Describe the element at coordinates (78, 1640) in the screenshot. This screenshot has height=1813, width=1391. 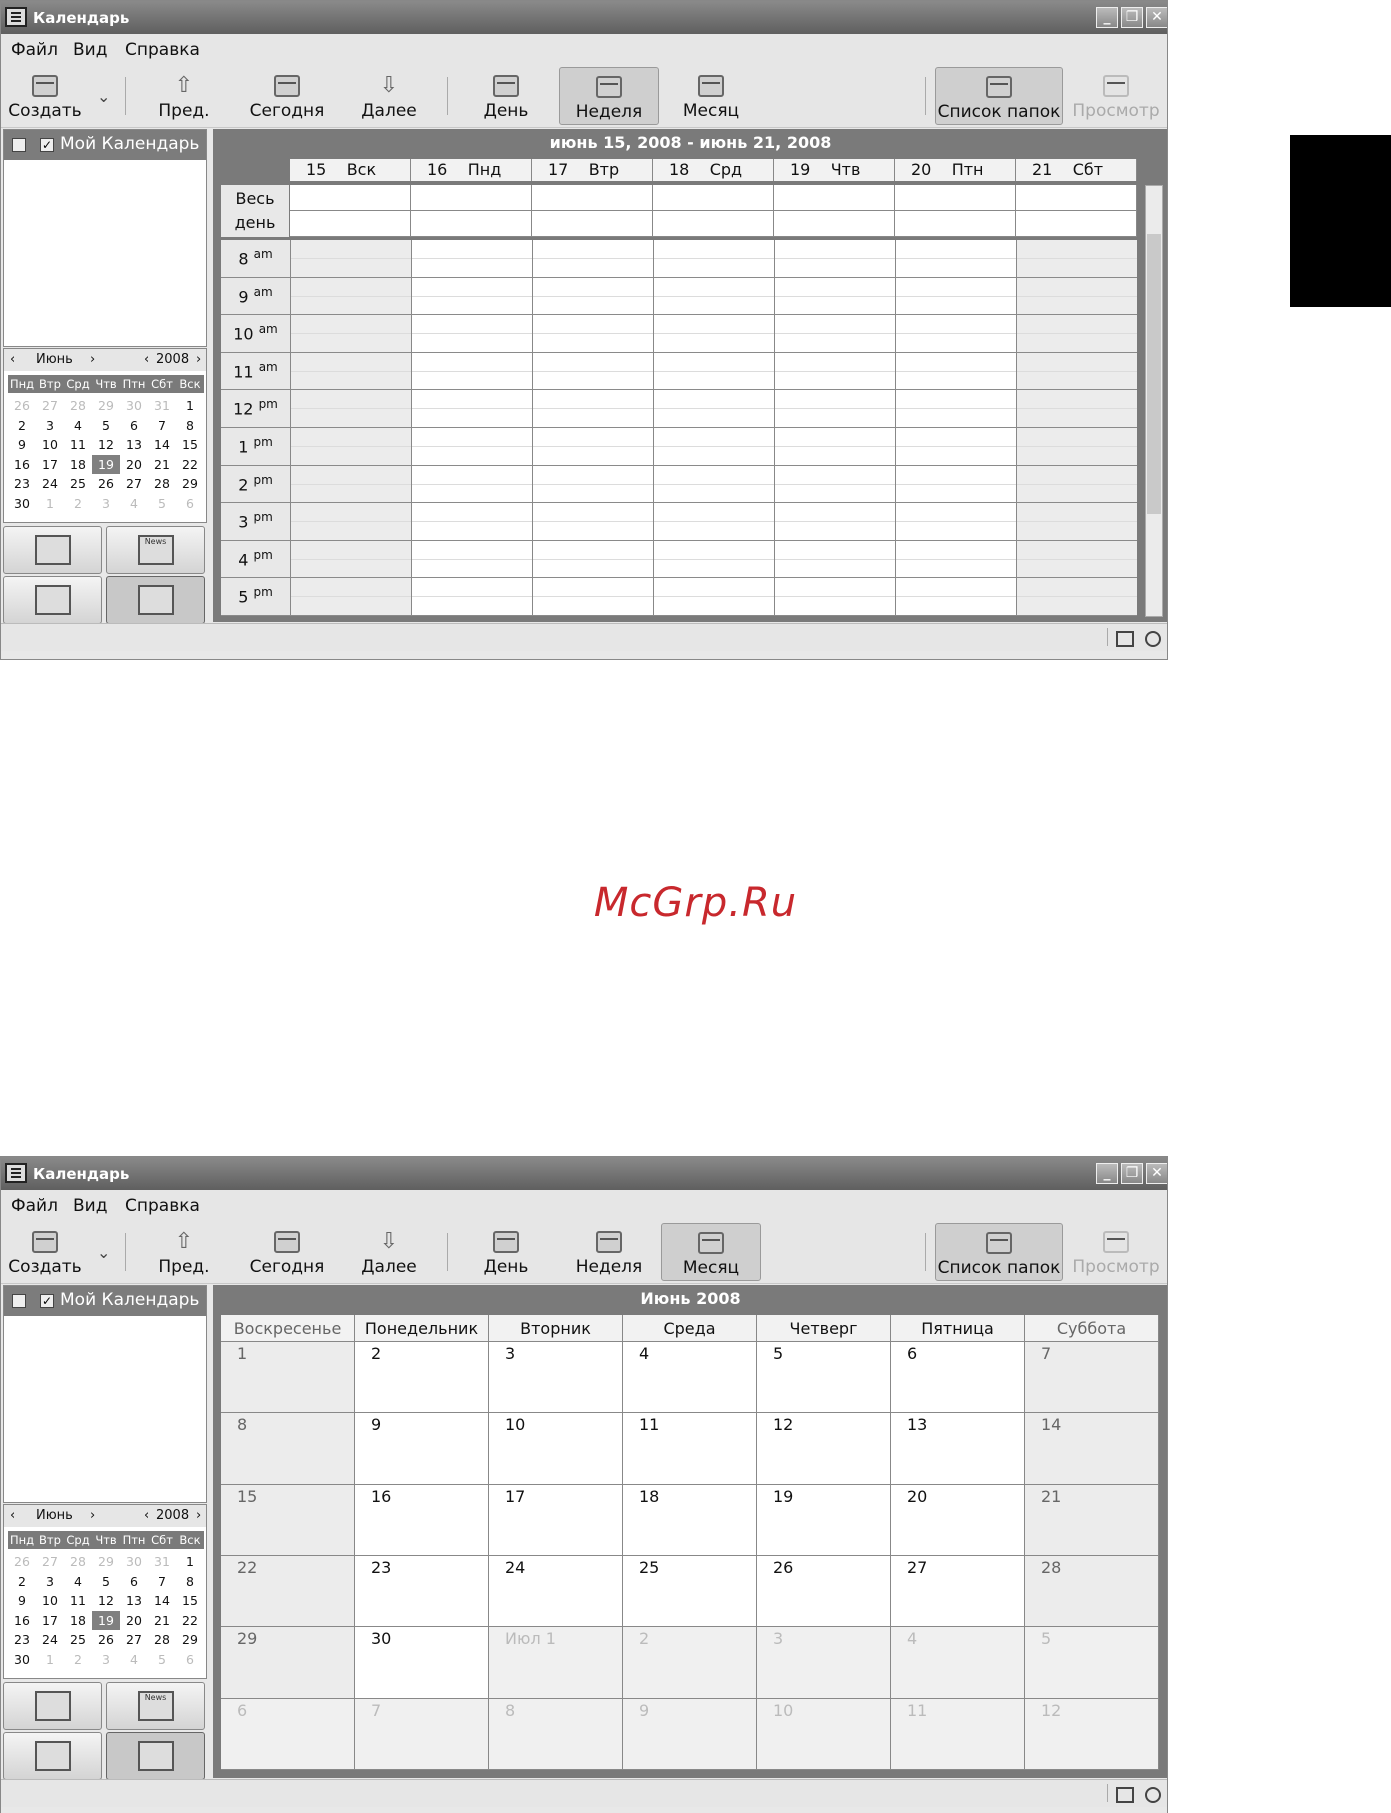
I see `mini-day: 25` at that location.